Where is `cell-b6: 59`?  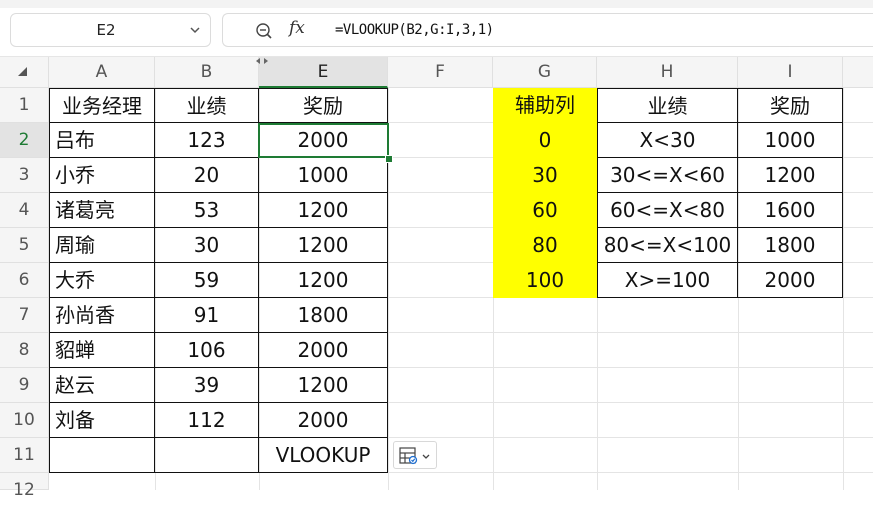 cell-b6: 59 is located at coordinates (207, 280).